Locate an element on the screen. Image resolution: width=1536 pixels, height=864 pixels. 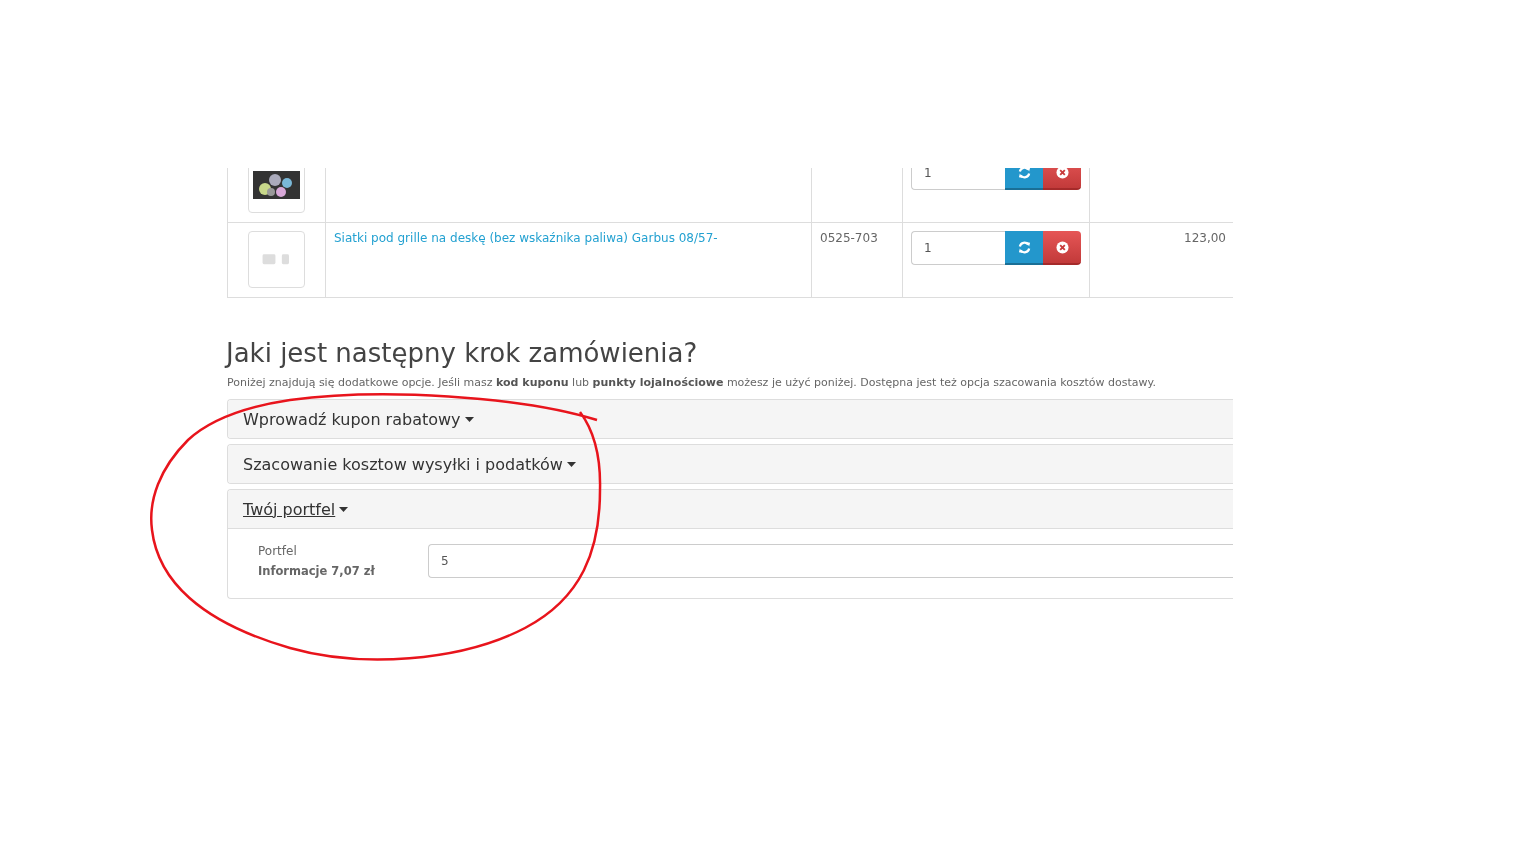
update-button is located at coordinates (1024, 248).